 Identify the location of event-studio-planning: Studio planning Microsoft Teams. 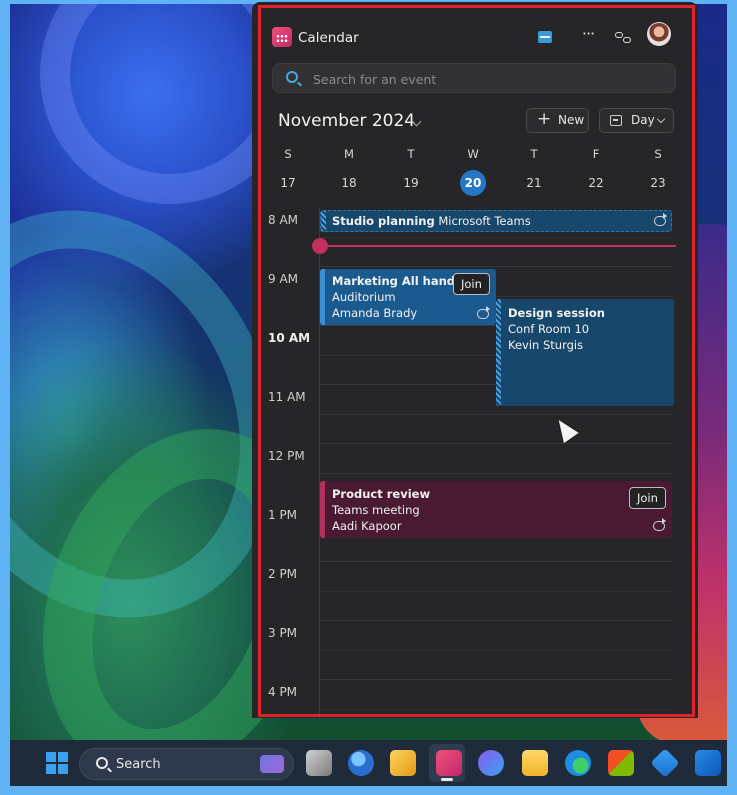
(496, 221).